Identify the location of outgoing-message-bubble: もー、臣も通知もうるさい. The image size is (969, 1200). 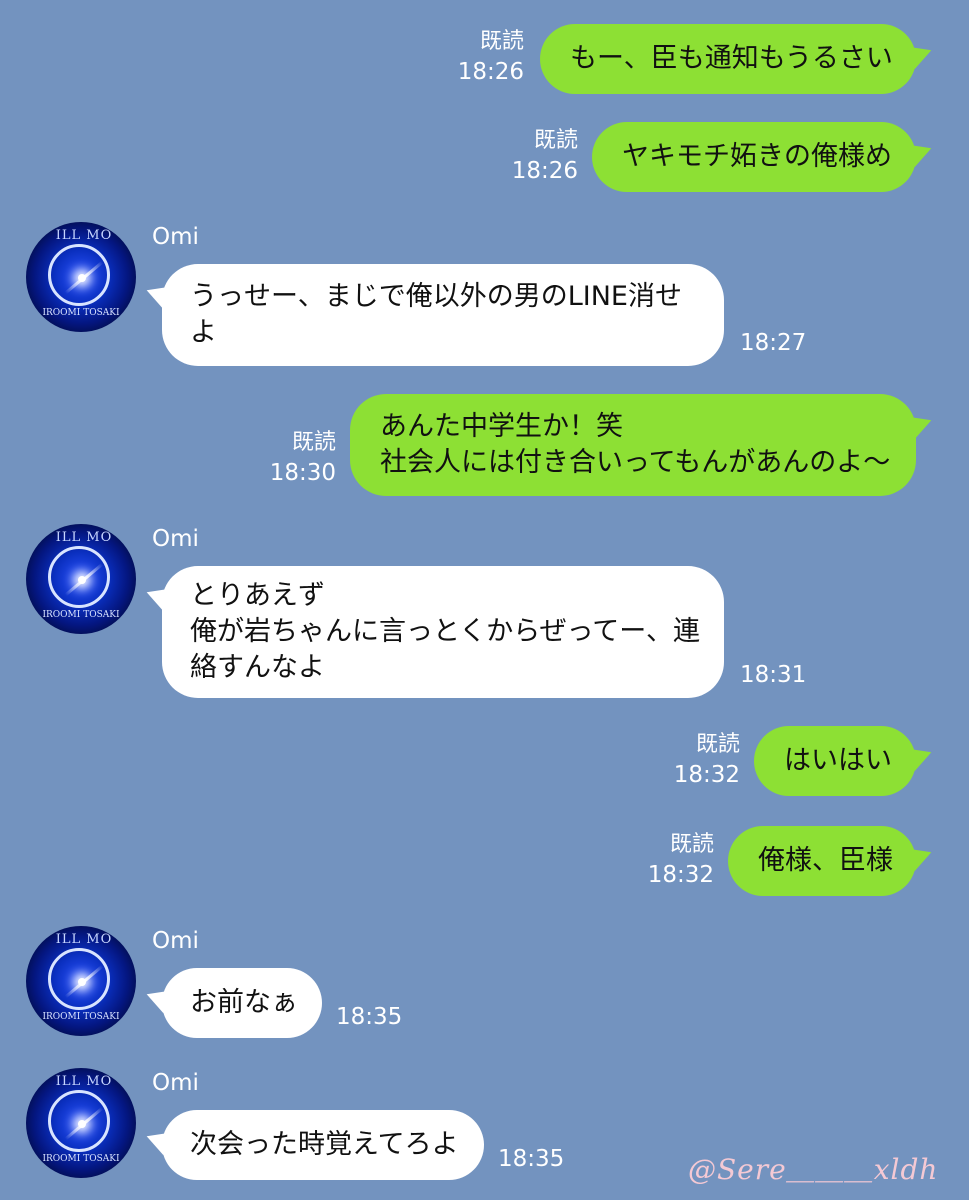
(728, 59).